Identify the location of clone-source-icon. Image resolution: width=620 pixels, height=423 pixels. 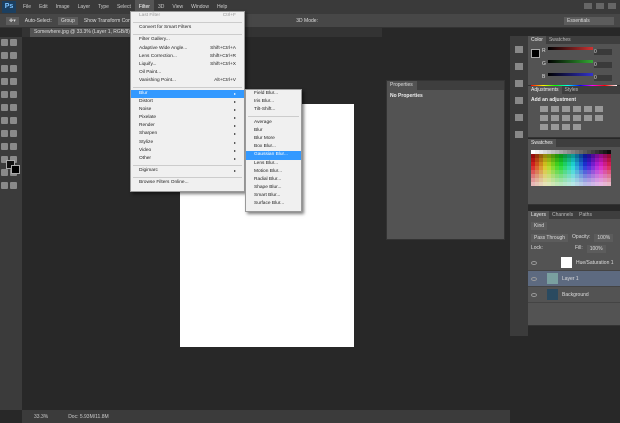
(519, 83).